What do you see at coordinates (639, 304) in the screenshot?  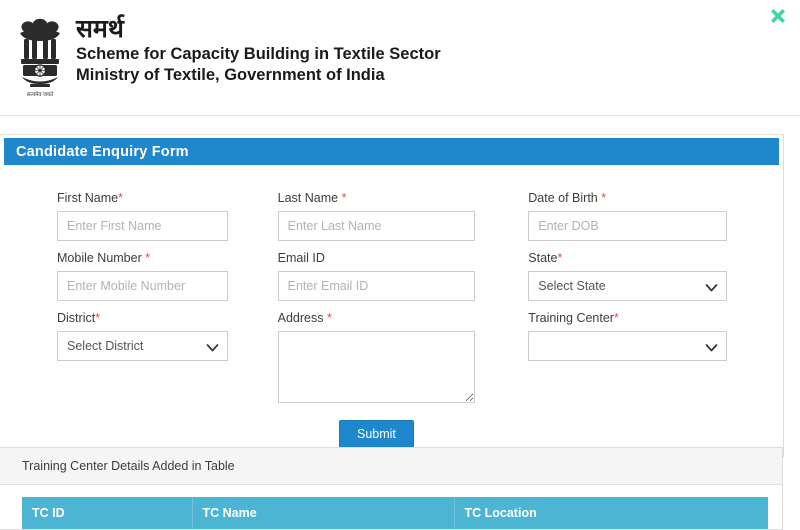 I see `form-column-3: Date of Birth * State* Select State` at bounding box center [639, 304].